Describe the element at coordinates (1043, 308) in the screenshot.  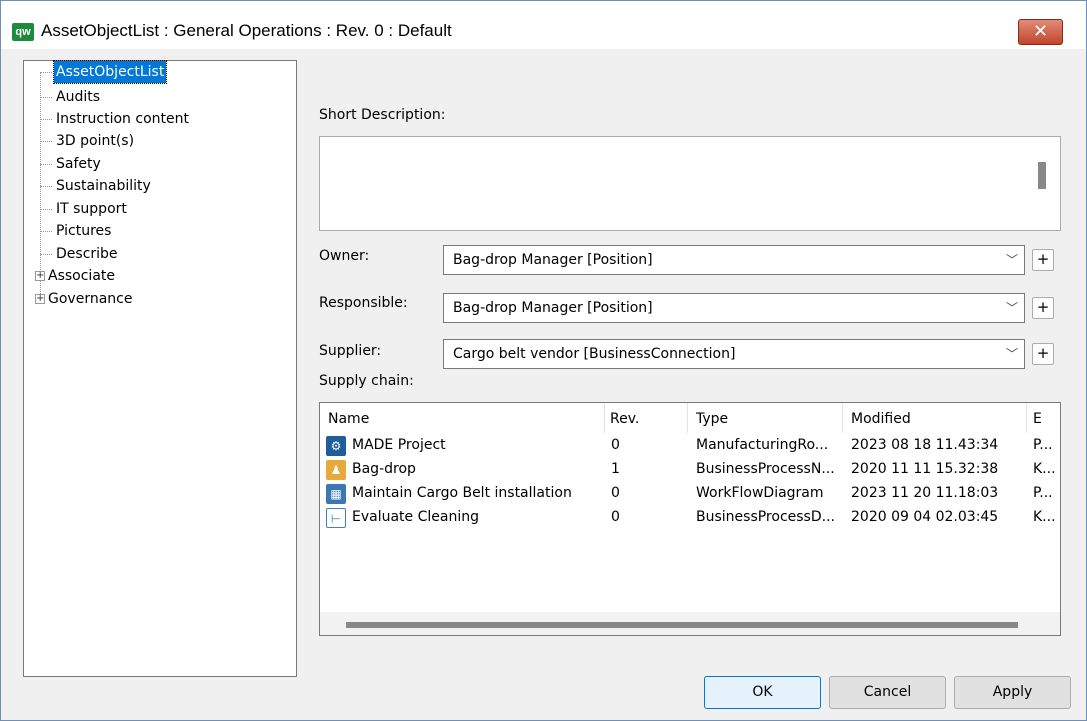
I see `add-responsible-button: +` at that location.